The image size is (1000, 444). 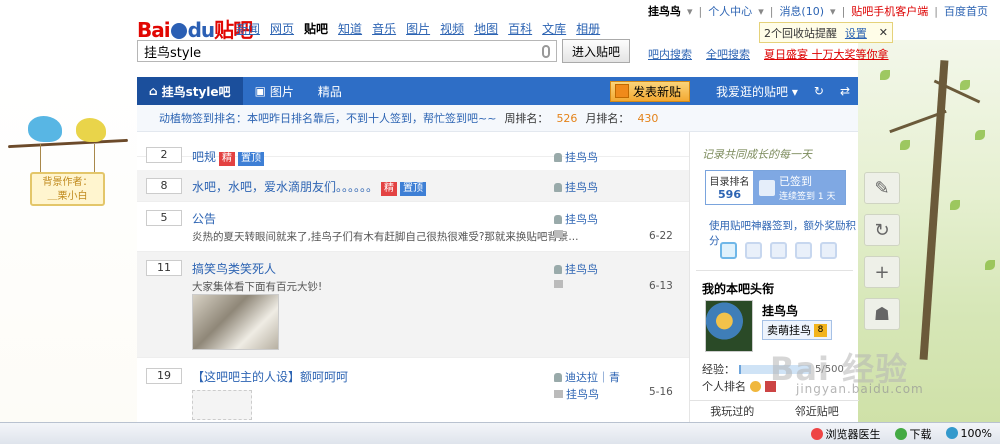 What do you see at coordinates (596, 51) in the screenshot?
I see `enter-tieba-button: 进入贴吧` at bounding box center [596, 51].